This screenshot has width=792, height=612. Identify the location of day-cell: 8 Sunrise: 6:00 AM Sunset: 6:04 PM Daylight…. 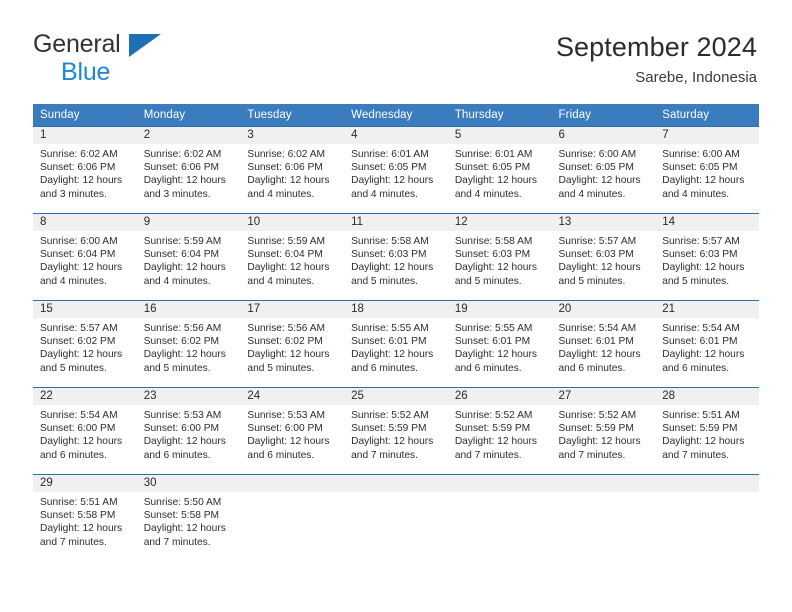
(85, 257).